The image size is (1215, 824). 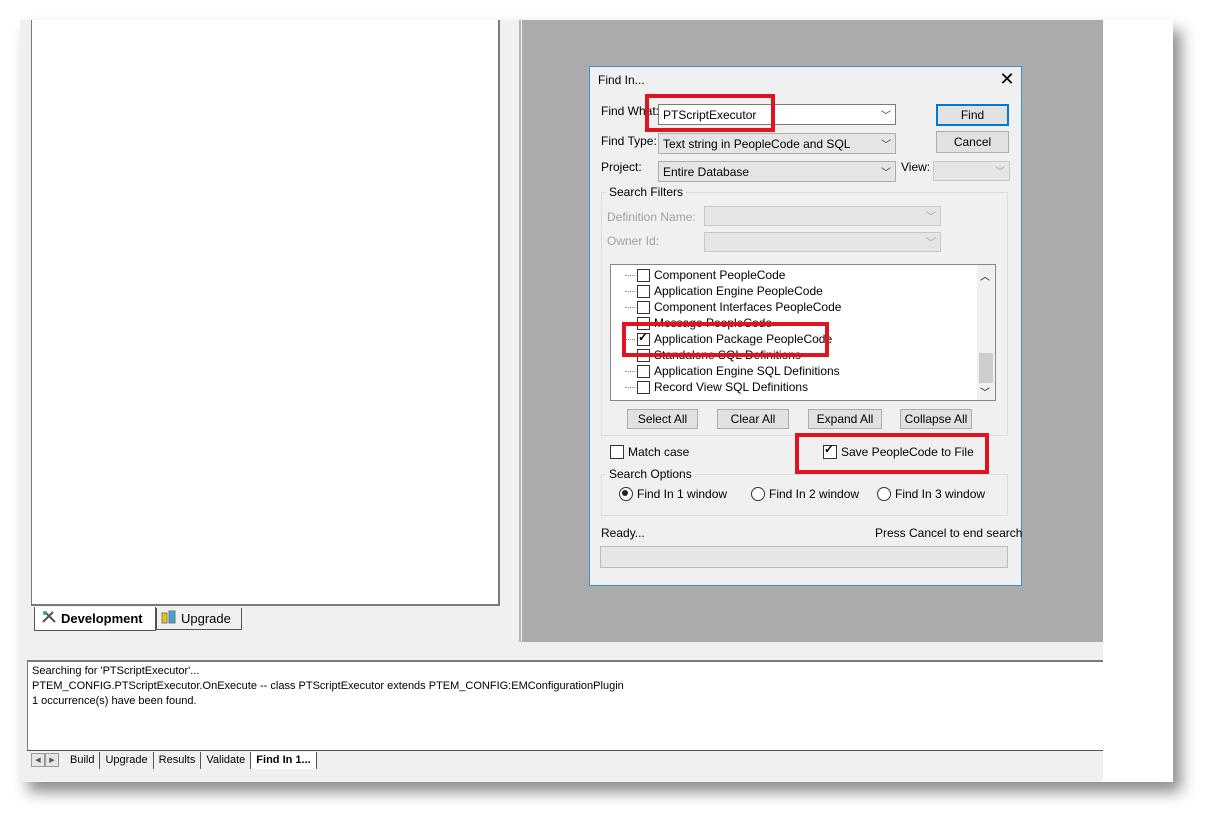 I want to click on tab-results: Results, so click(x=178, y=760).